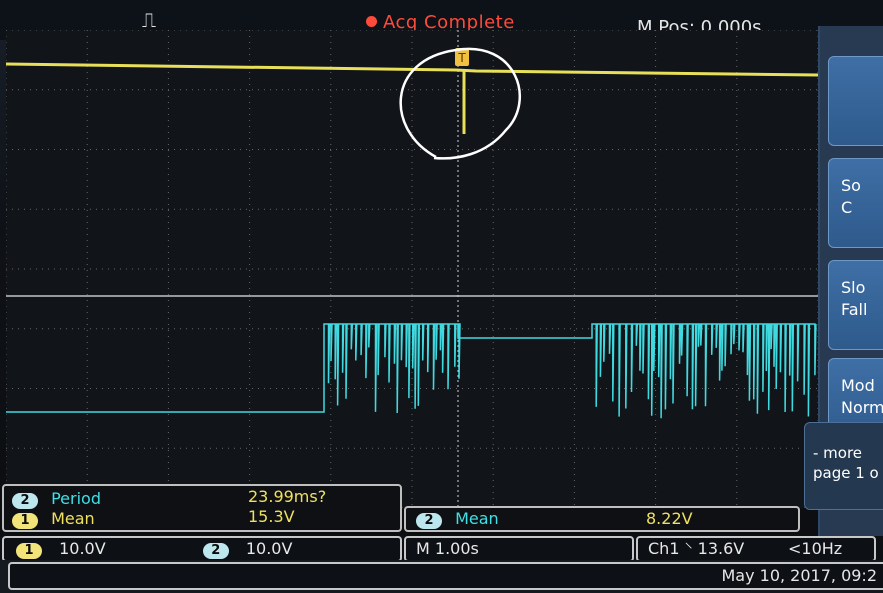  Describe the element at coordinates (858, 385) in the screenshot. I see `softkey-mode-label: Mod` at that location.